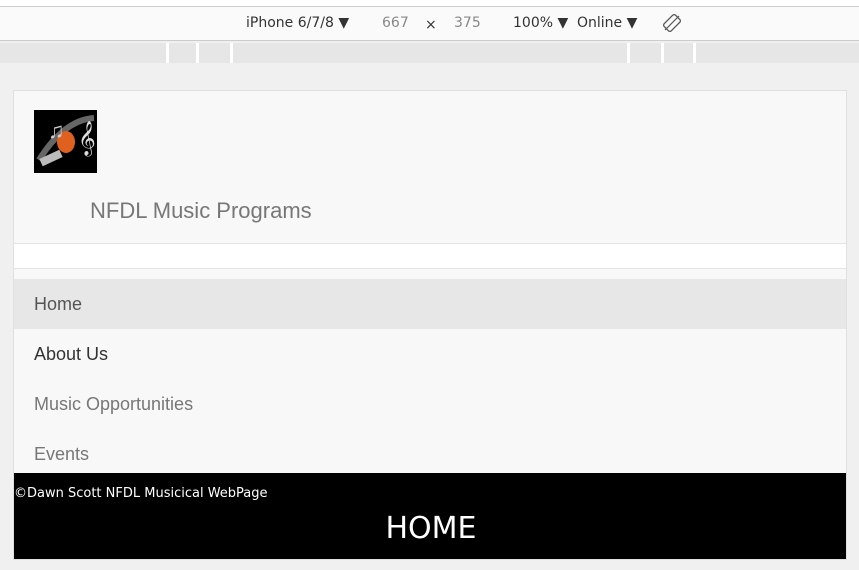 The image size is (859, 570). Describe the element at coordinates (672, 25) in the screenshot. I see `rotate-icon` at that location.